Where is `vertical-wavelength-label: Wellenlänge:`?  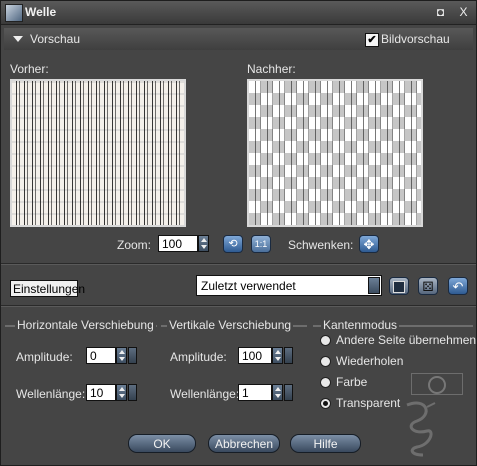
vertical-wavelength-label: Wellenlänge: is located at coordinates (205, 394).